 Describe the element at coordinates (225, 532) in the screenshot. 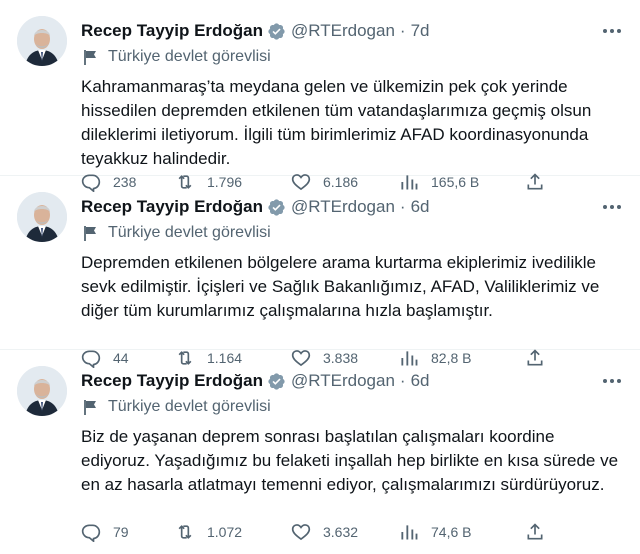

I see `retweet-count: 1.072` at that location.